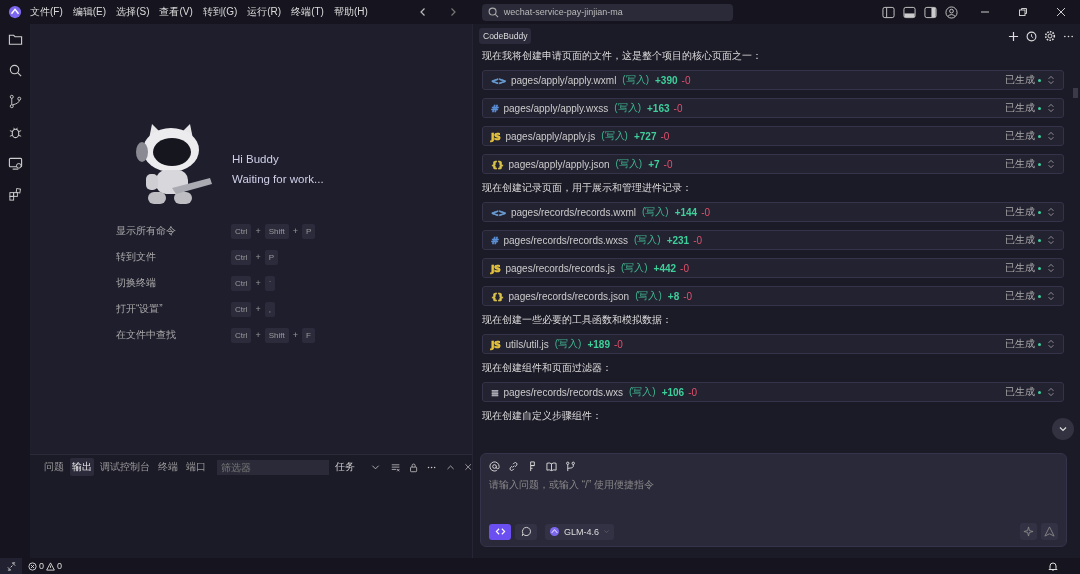  I want to click on settings-icon, so click(1050, 36).